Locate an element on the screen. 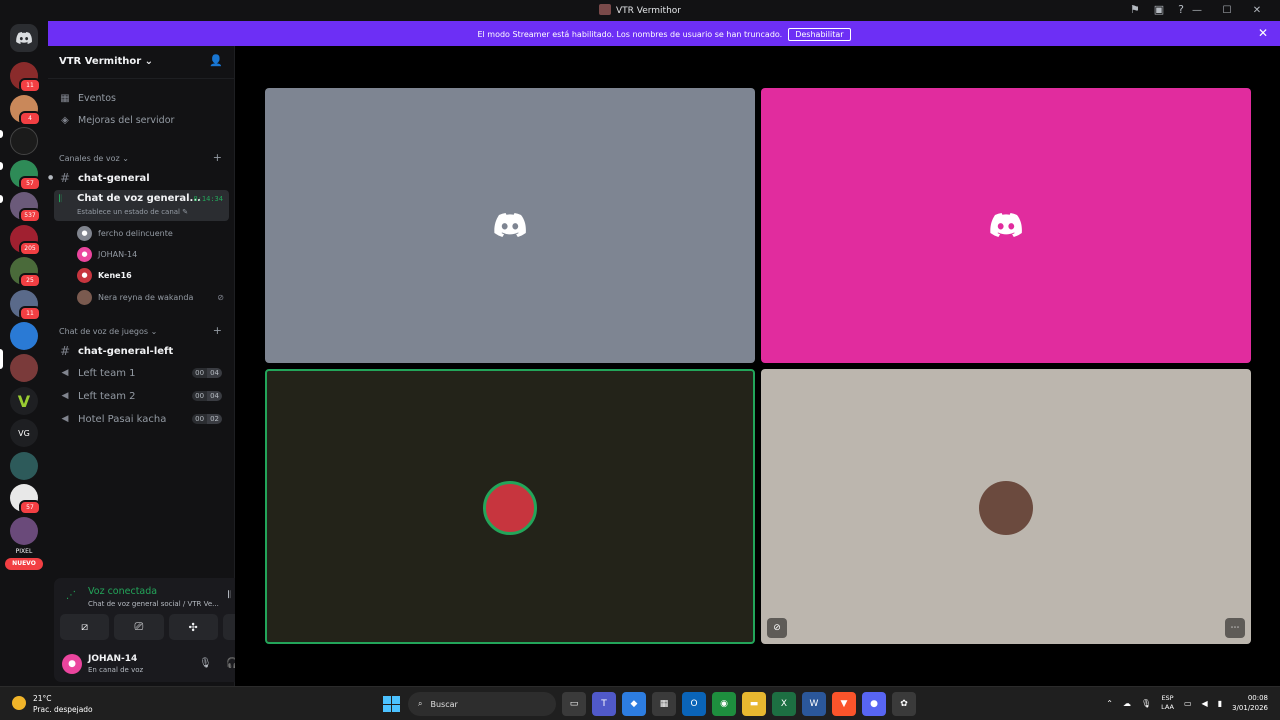  voice-user: ● fercho delincuente is located at coordinates (152, 233).